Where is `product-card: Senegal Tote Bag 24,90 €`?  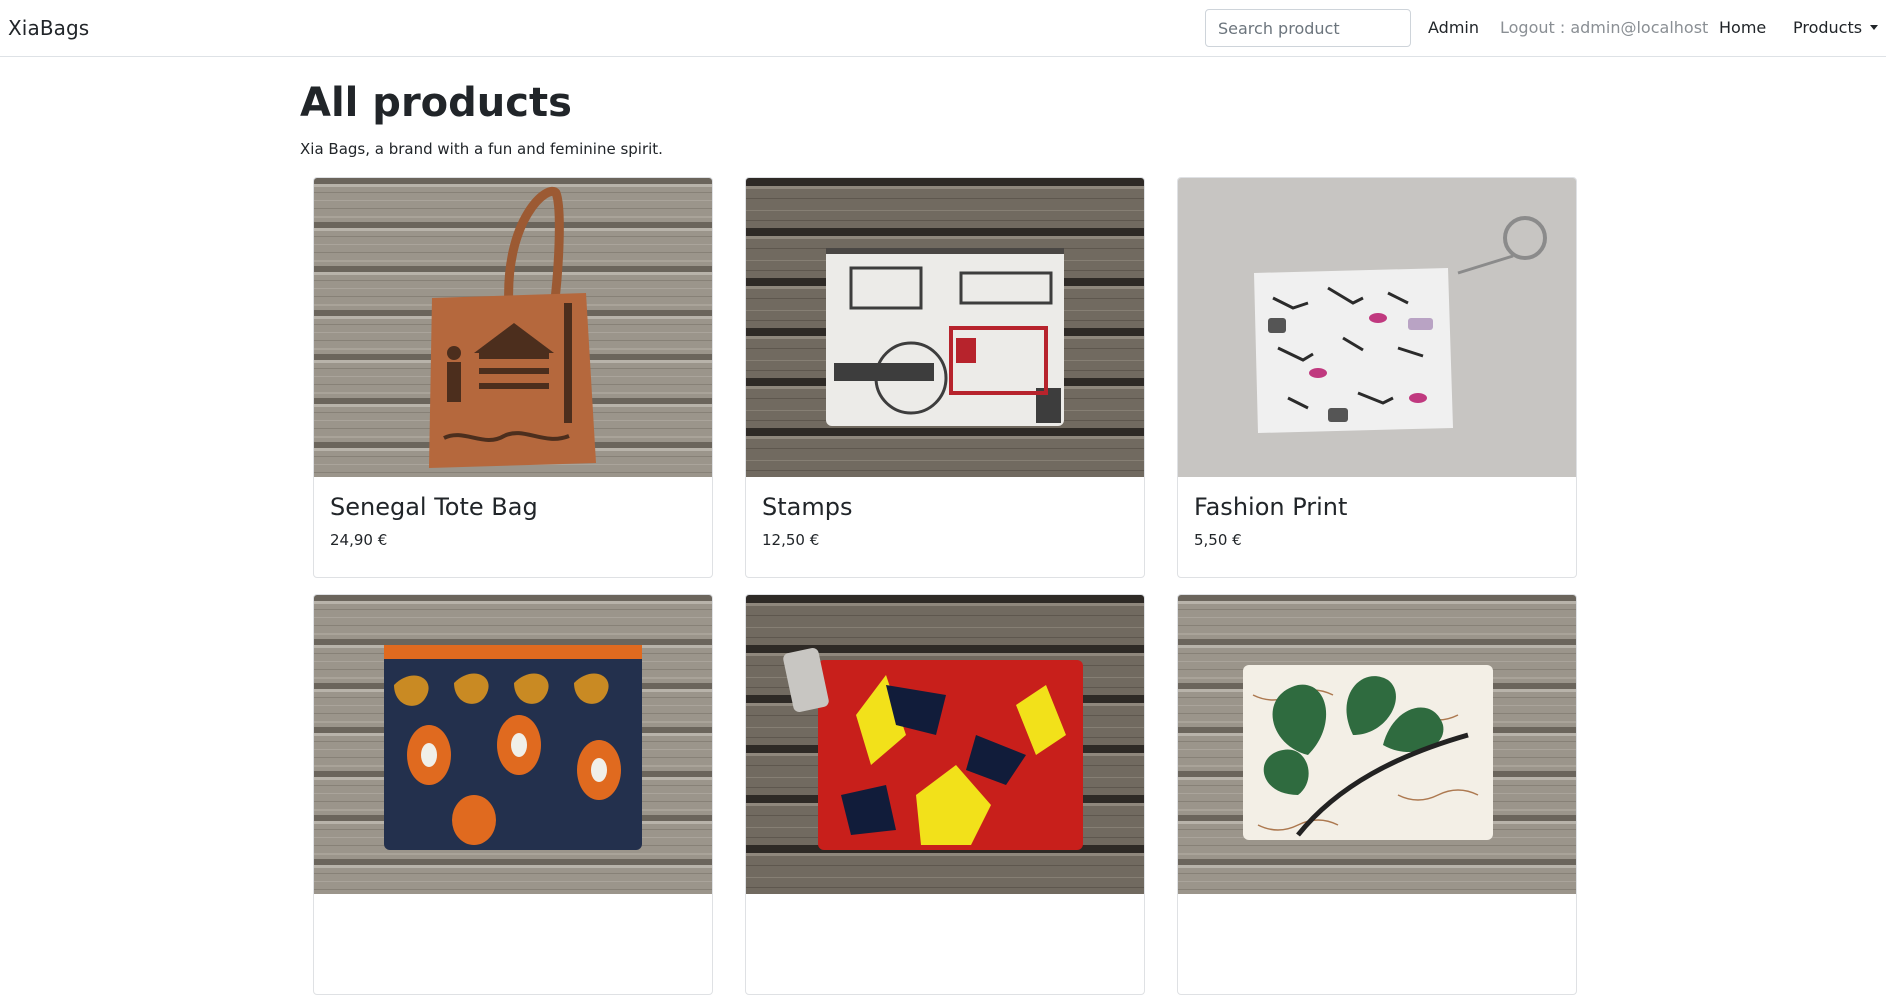 product-card: Senegal Tote Bag 24,90 € is located at coordinates (513, 377).